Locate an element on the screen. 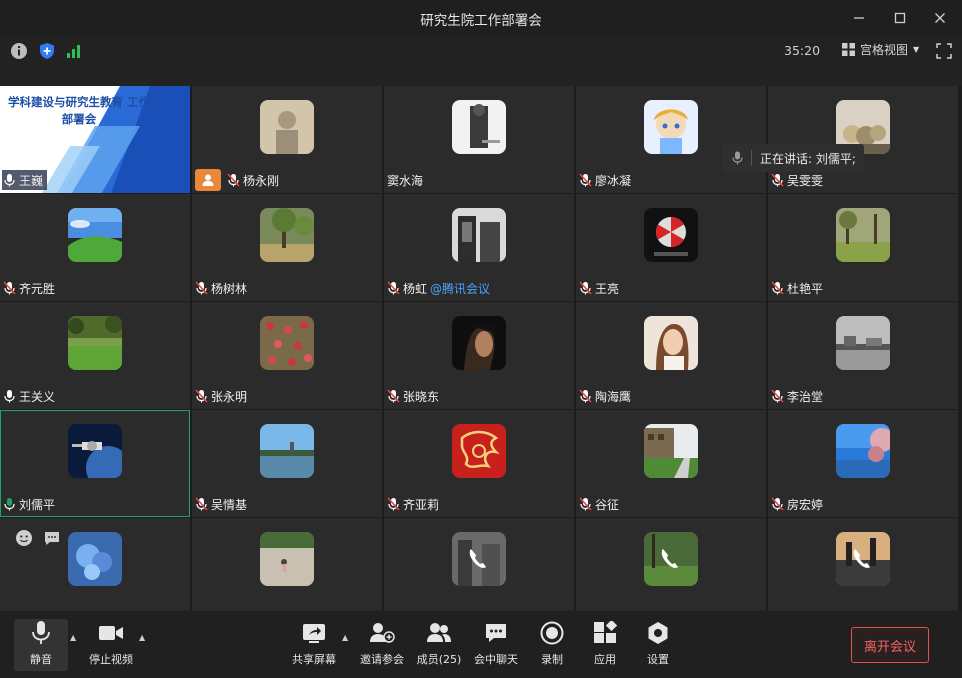 This screenshot has height=678, width=962. participant-tile: 齐元胜 is located at coordinates (95, 247).